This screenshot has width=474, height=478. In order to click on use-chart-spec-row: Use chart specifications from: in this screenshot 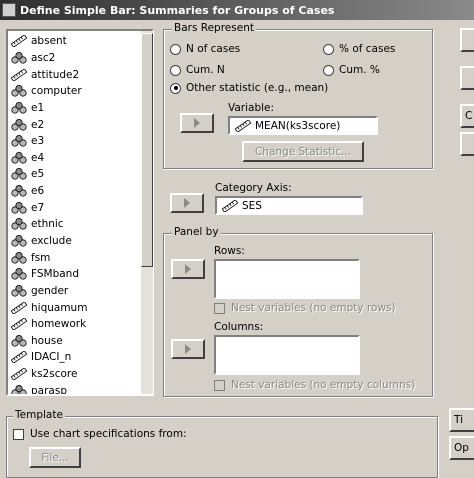, I will do `click(100, 434)`.